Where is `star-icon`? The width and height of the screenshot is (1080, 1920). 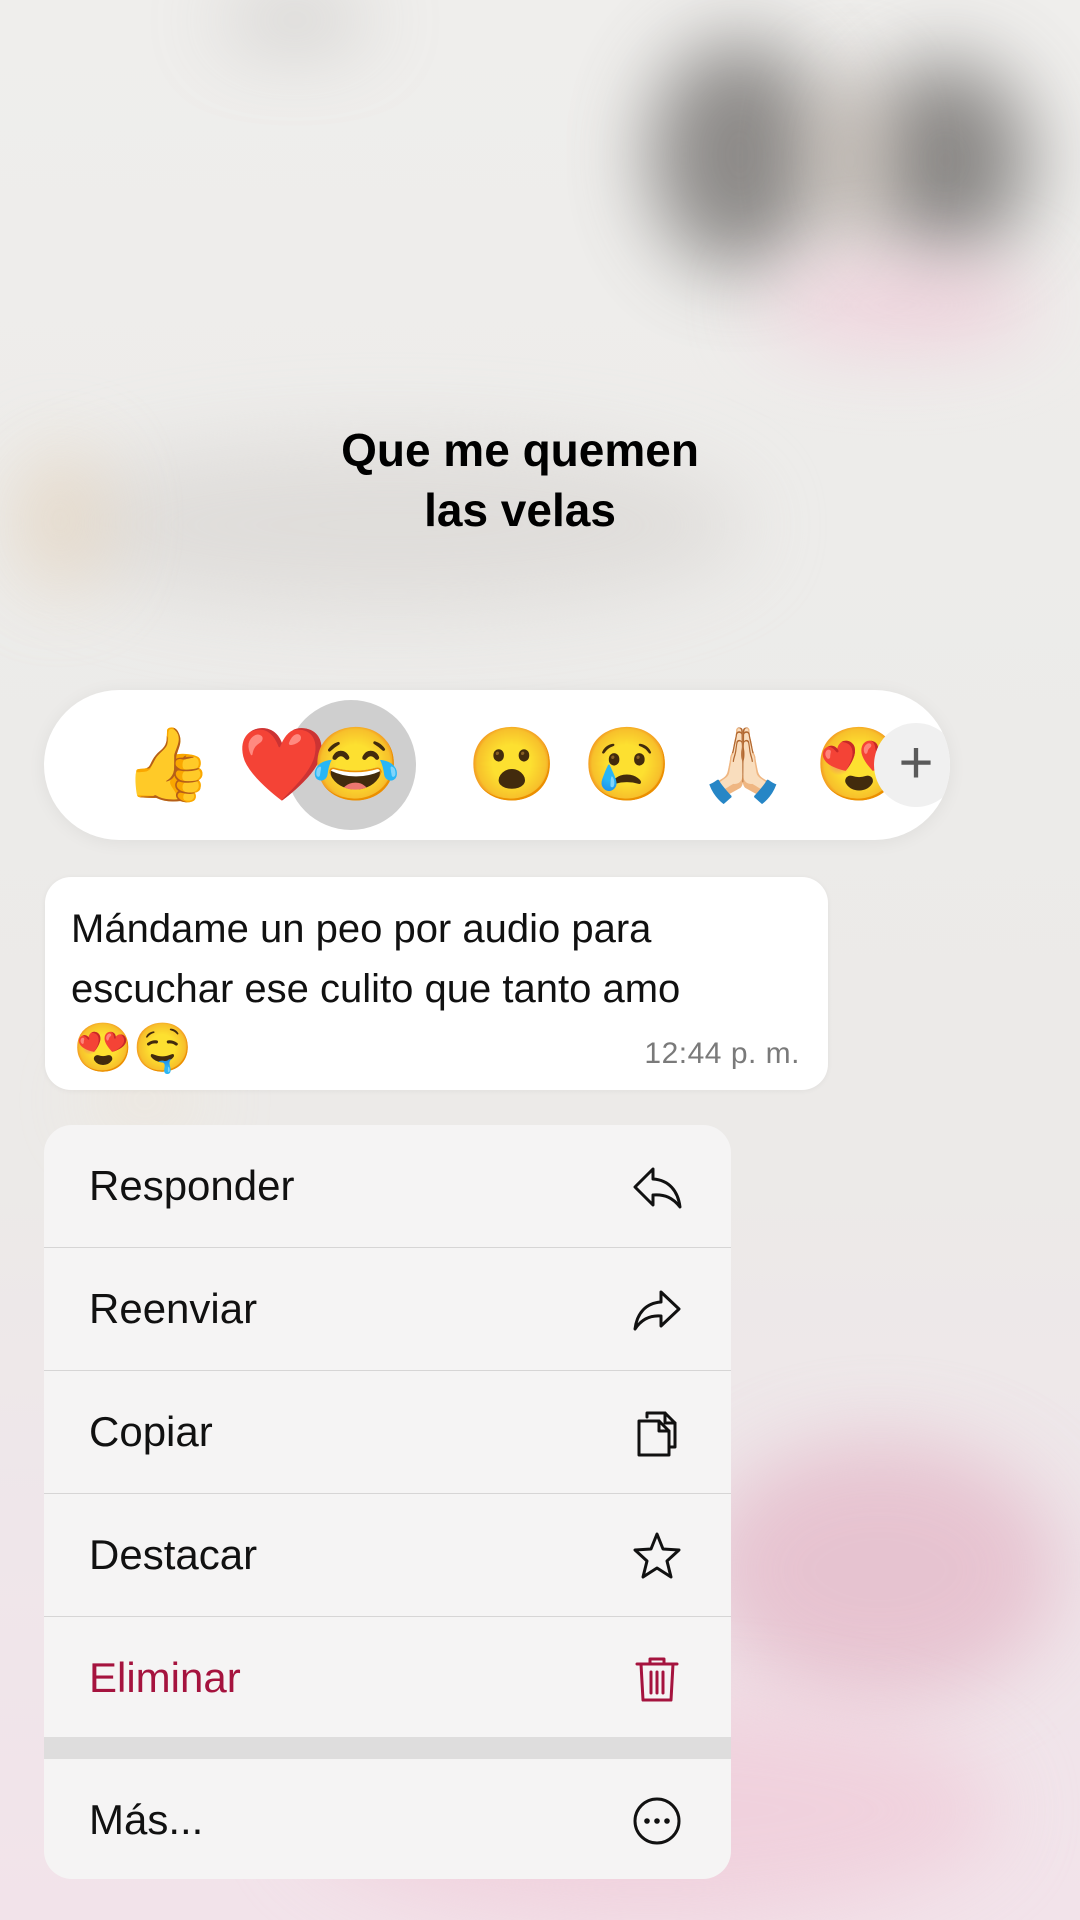 star-icon is located at coordinates (657, 1556).